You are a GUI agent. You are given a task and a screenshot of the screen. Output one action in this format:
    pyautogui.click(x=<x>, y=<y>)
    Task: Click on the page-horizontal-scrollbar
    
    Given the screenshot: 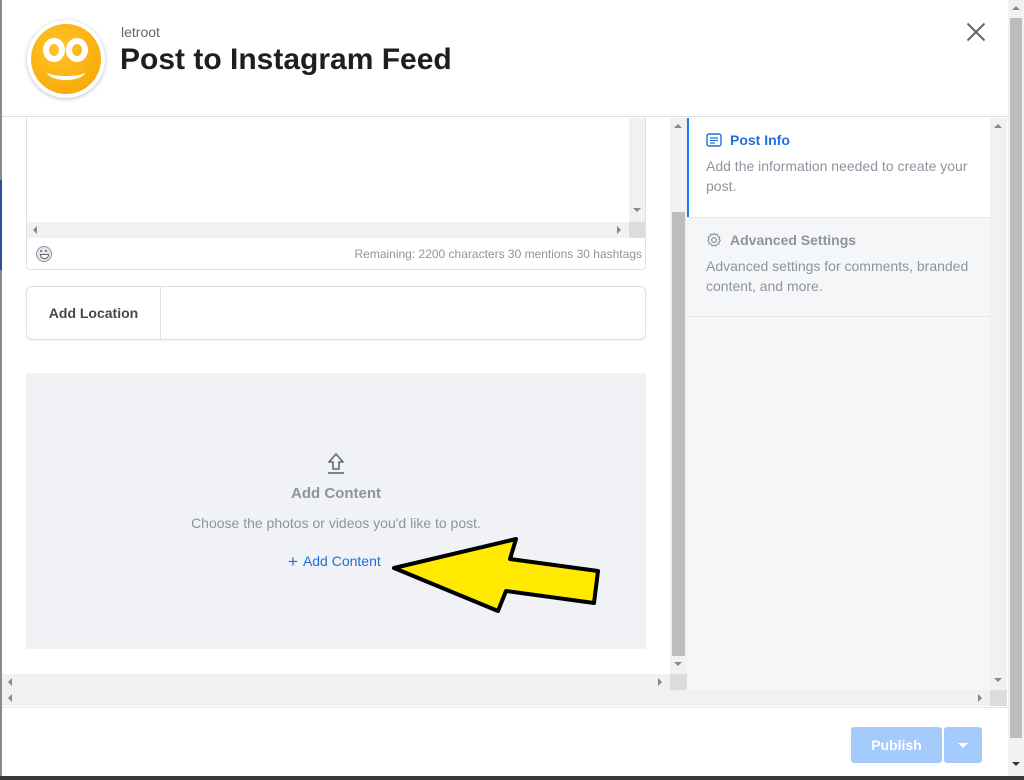 What is the action you would take?
    pyautogui.click(x=344, y=698)
    